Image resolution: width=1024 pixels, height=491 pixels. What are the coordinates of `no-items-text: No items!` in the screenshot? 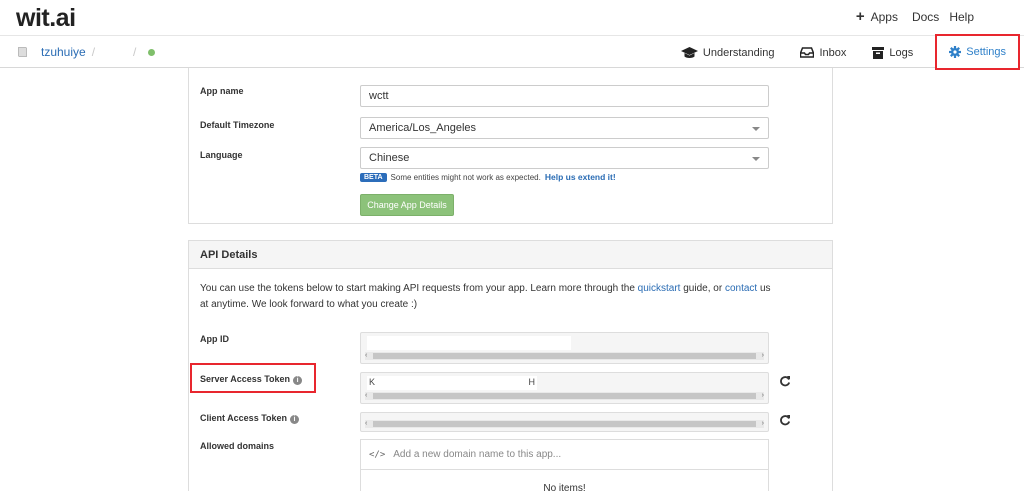 It's located at (564, 487).